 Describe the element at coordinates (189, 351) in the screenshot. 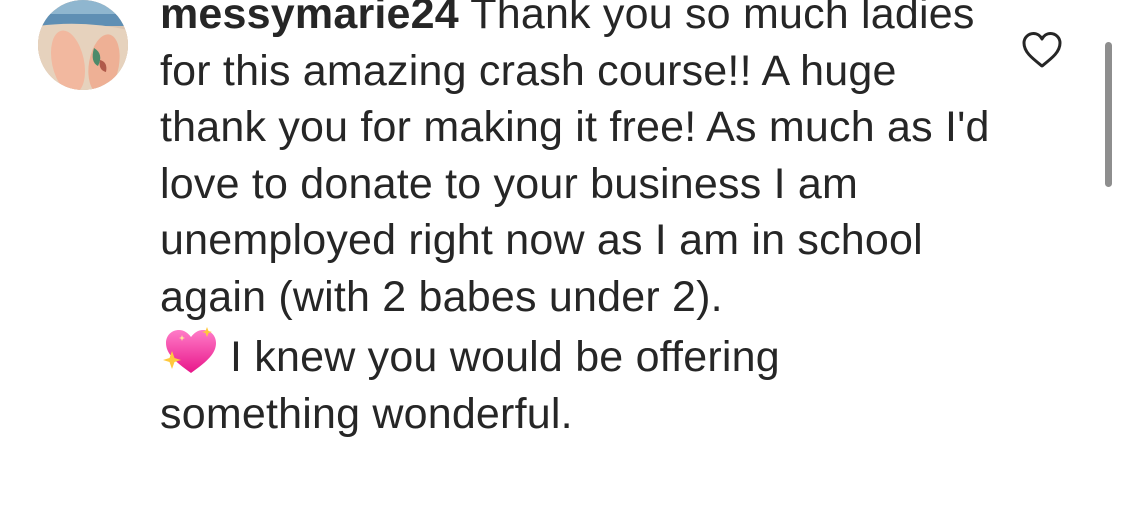

I see `sparkling-heart-icon` at that location.